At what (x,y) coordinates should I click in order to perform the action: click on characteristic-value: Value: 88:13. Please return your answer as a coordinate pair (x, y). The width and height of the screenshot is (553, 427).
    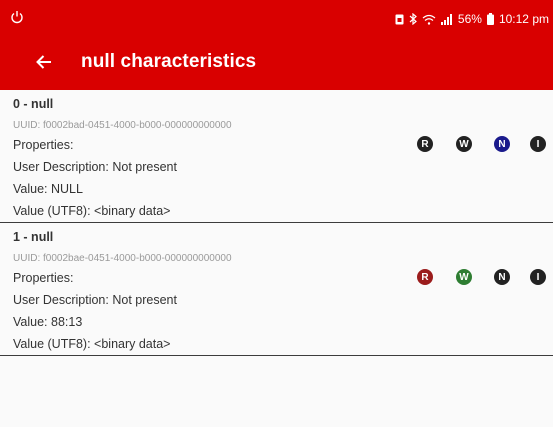
    Looking at the image, I should click on (48, 322).